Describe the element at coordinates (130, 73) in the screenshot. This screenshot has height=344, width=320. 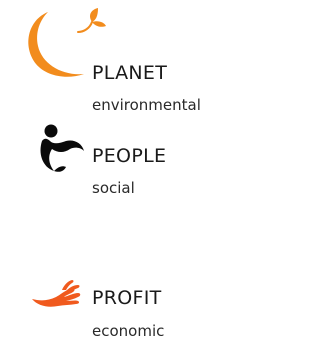
I see `planet-title: PLANET` at that location.